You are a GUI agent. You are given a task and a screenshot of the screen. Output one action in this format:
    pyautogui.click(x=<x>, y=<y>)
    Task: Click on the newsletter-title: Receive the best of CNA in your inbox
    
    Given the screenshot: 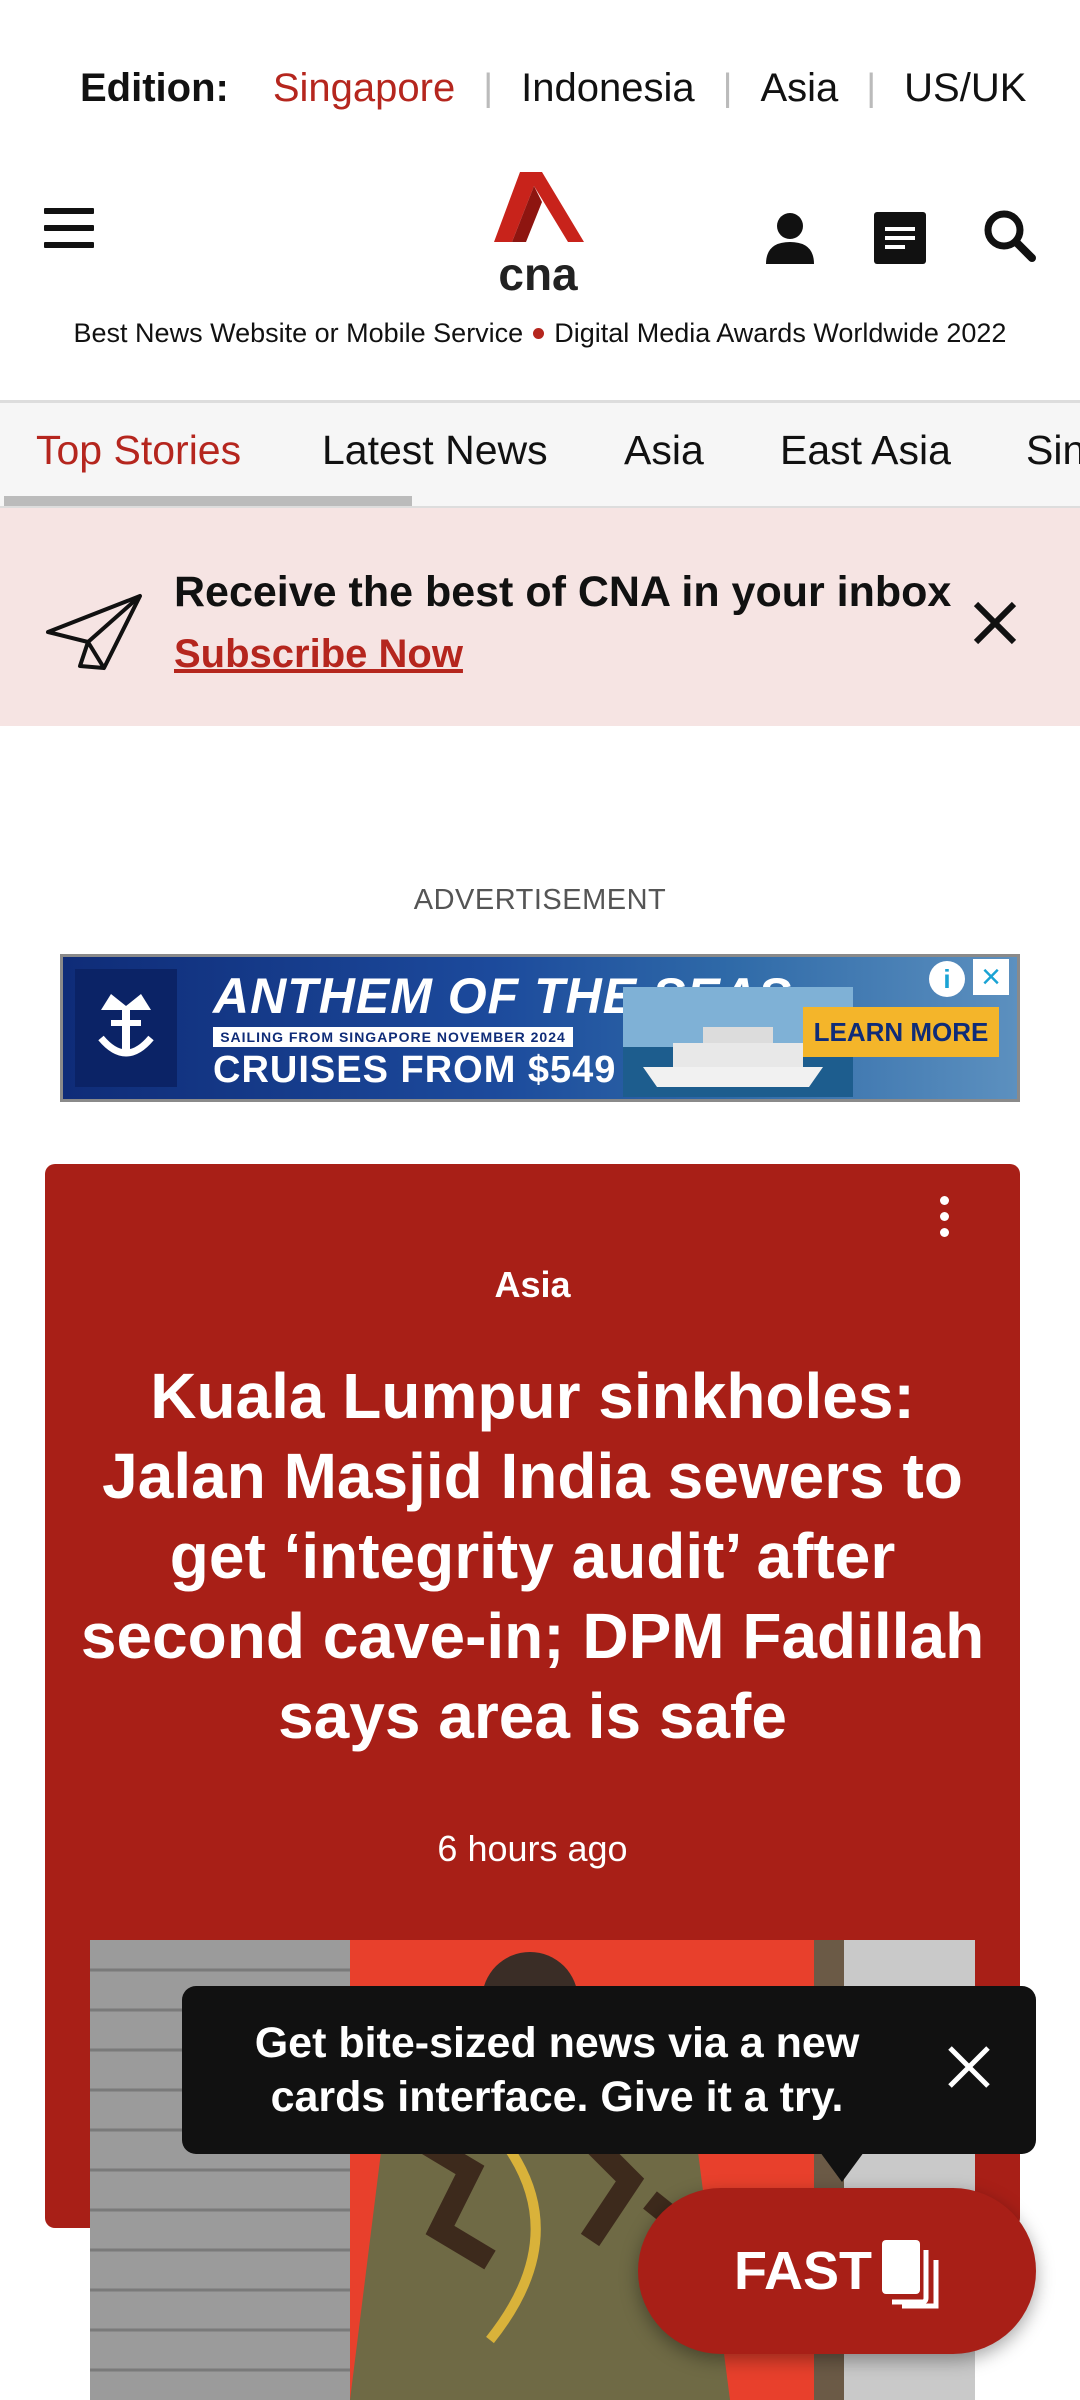 What is the action you would take?
    pyautogui.click(x=563, y=592)
    